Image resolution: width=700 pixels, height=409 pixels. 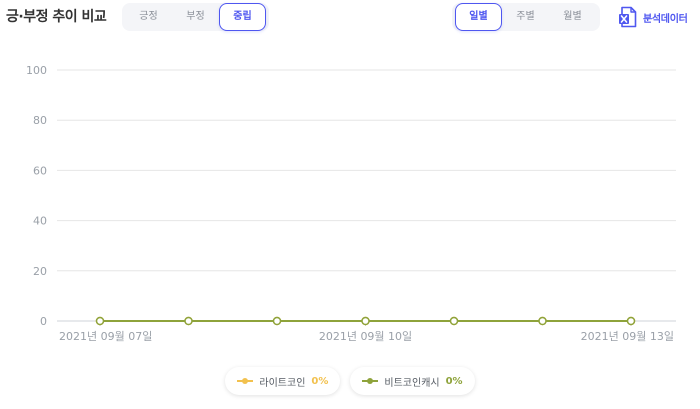 I want to click on y-tick-label: 100, so click(x=36, y=70).